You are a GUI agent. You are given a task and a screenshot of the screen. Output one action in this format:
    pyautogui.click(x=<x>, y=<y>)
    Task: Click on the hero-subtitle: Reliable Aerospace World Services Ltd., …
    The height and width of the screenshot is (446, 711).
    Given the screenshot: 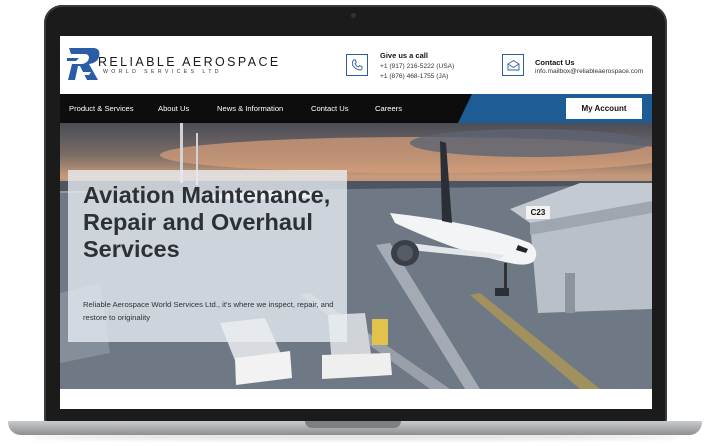 What is the action you would take?
    pyautogui.click(x=208, y=311)
    